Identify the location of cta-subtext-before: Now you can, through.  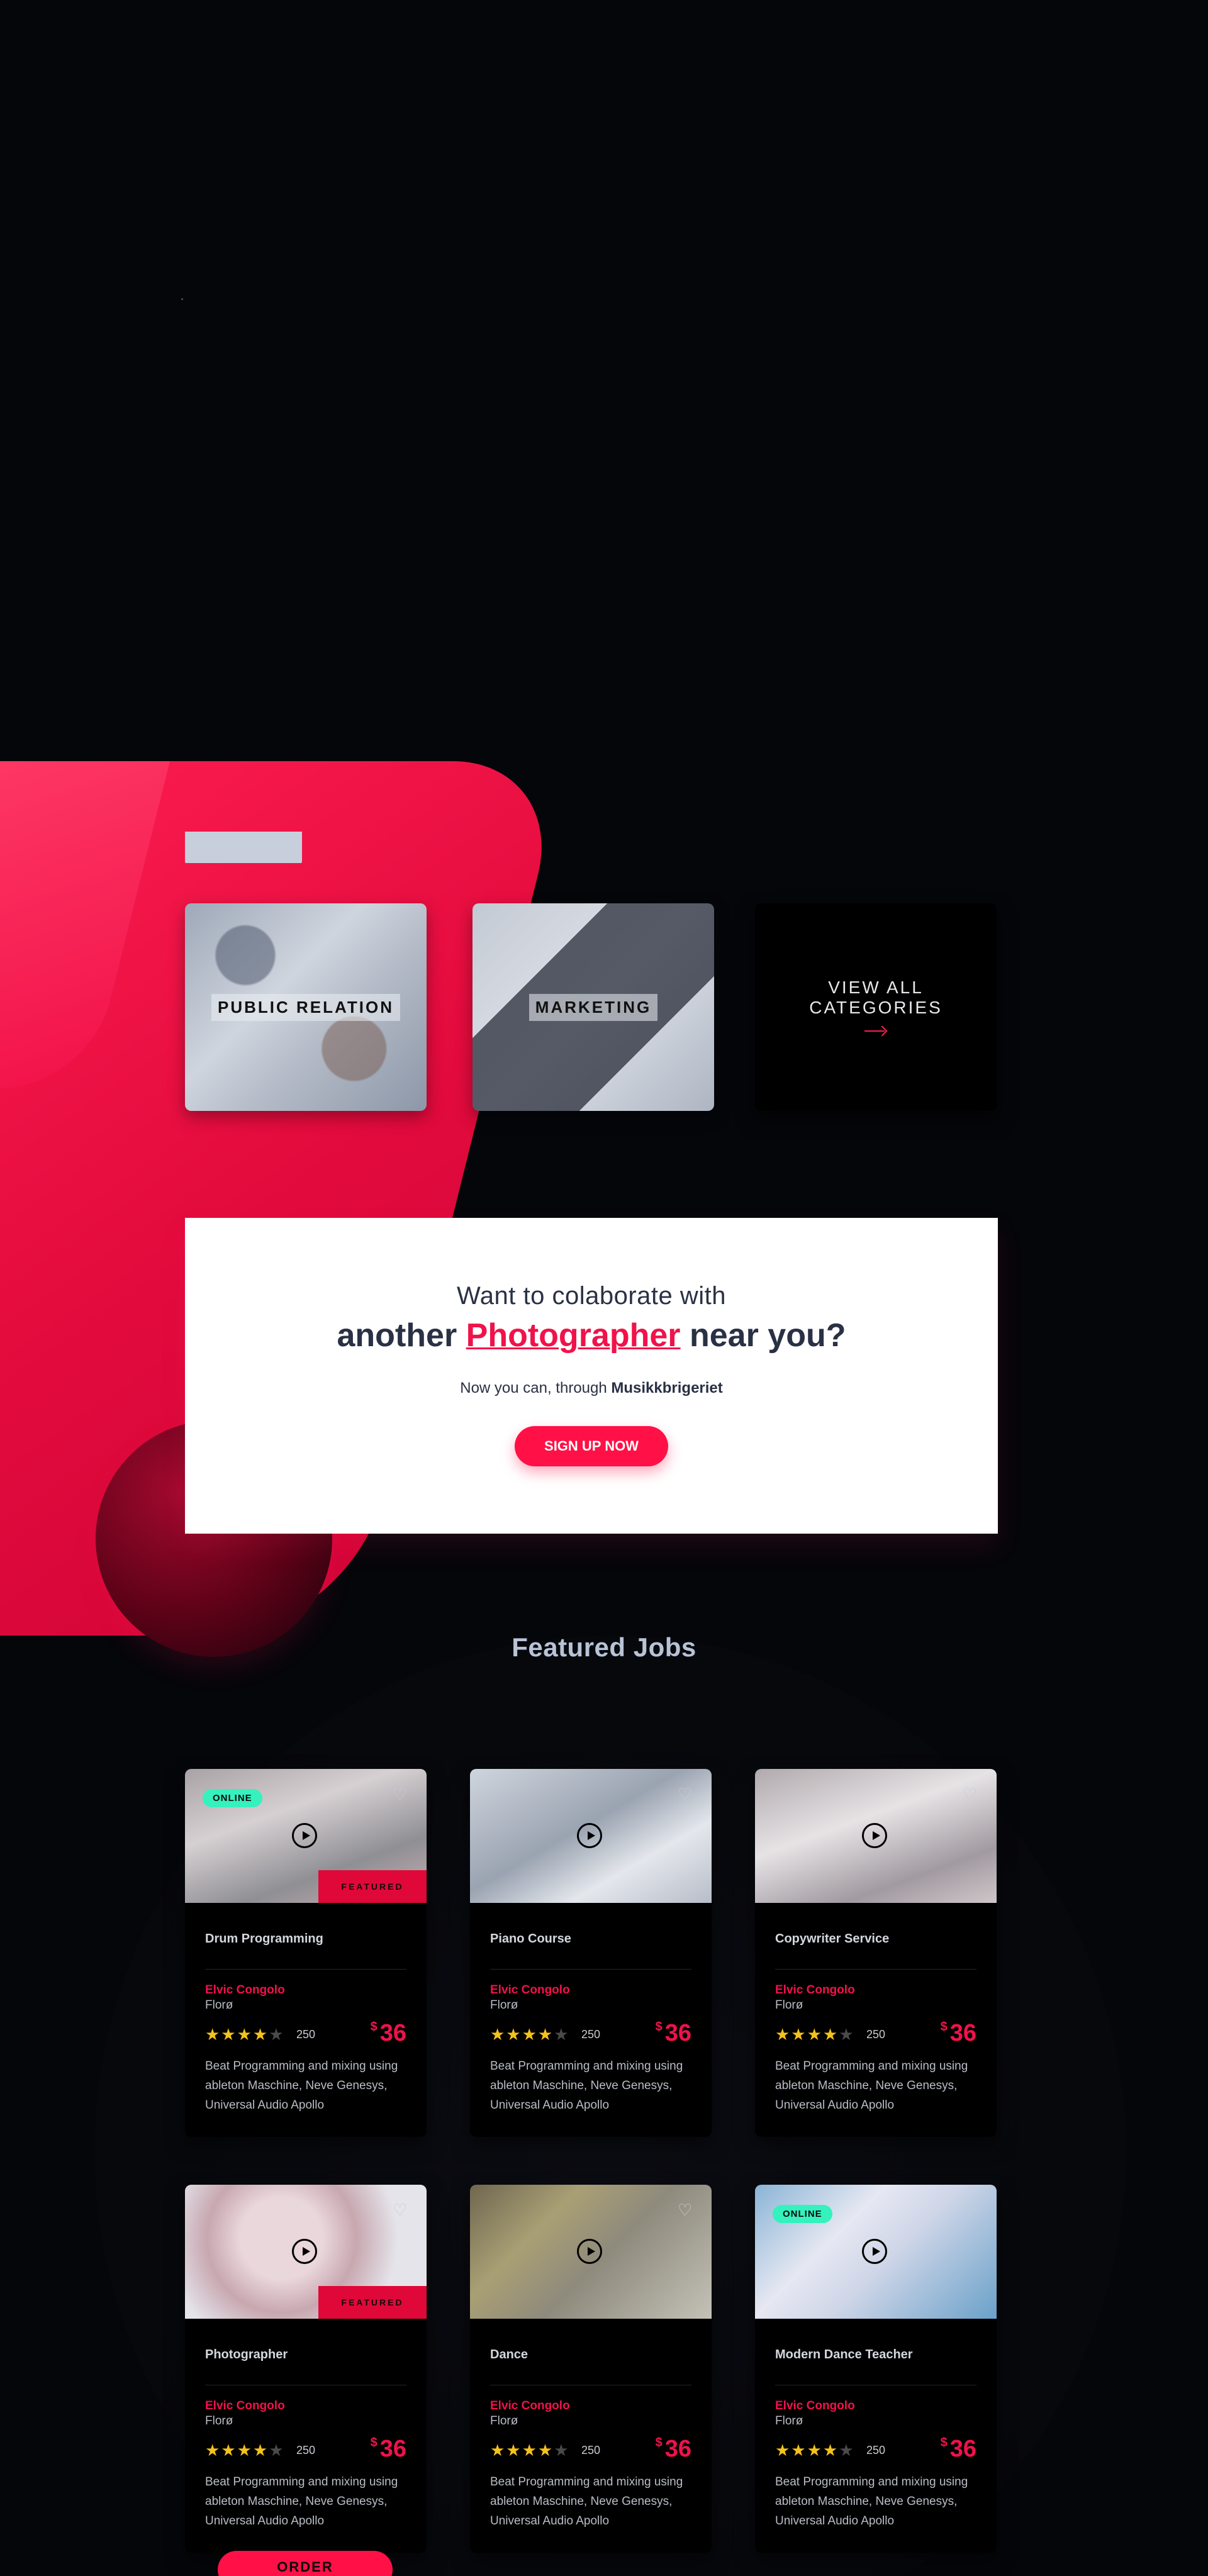
(536, 1388).